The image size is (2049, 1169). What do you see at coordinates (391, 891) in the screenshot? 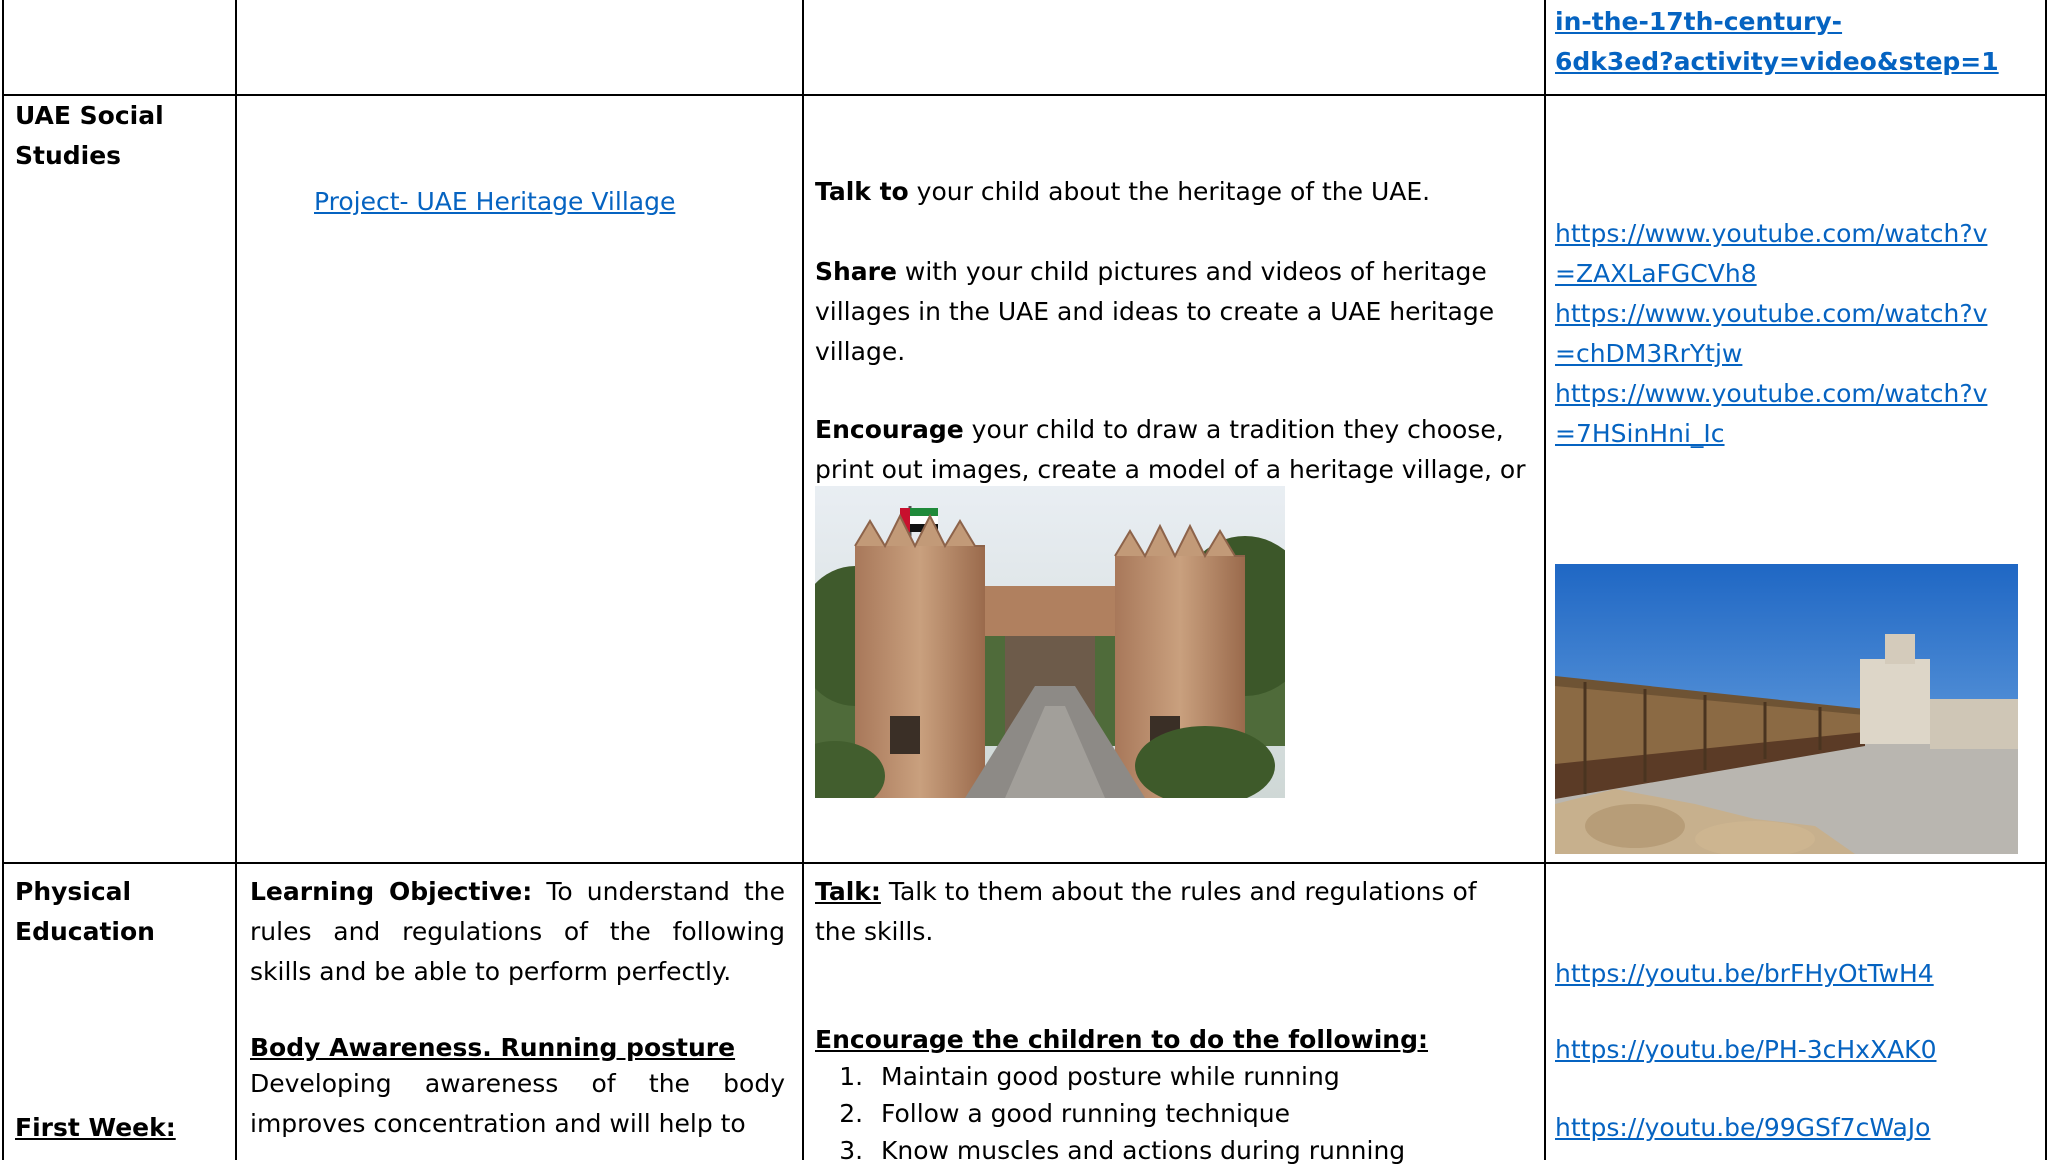
I see `learning-objective-label: Learning Objective:` at bounding box center [391, 891].